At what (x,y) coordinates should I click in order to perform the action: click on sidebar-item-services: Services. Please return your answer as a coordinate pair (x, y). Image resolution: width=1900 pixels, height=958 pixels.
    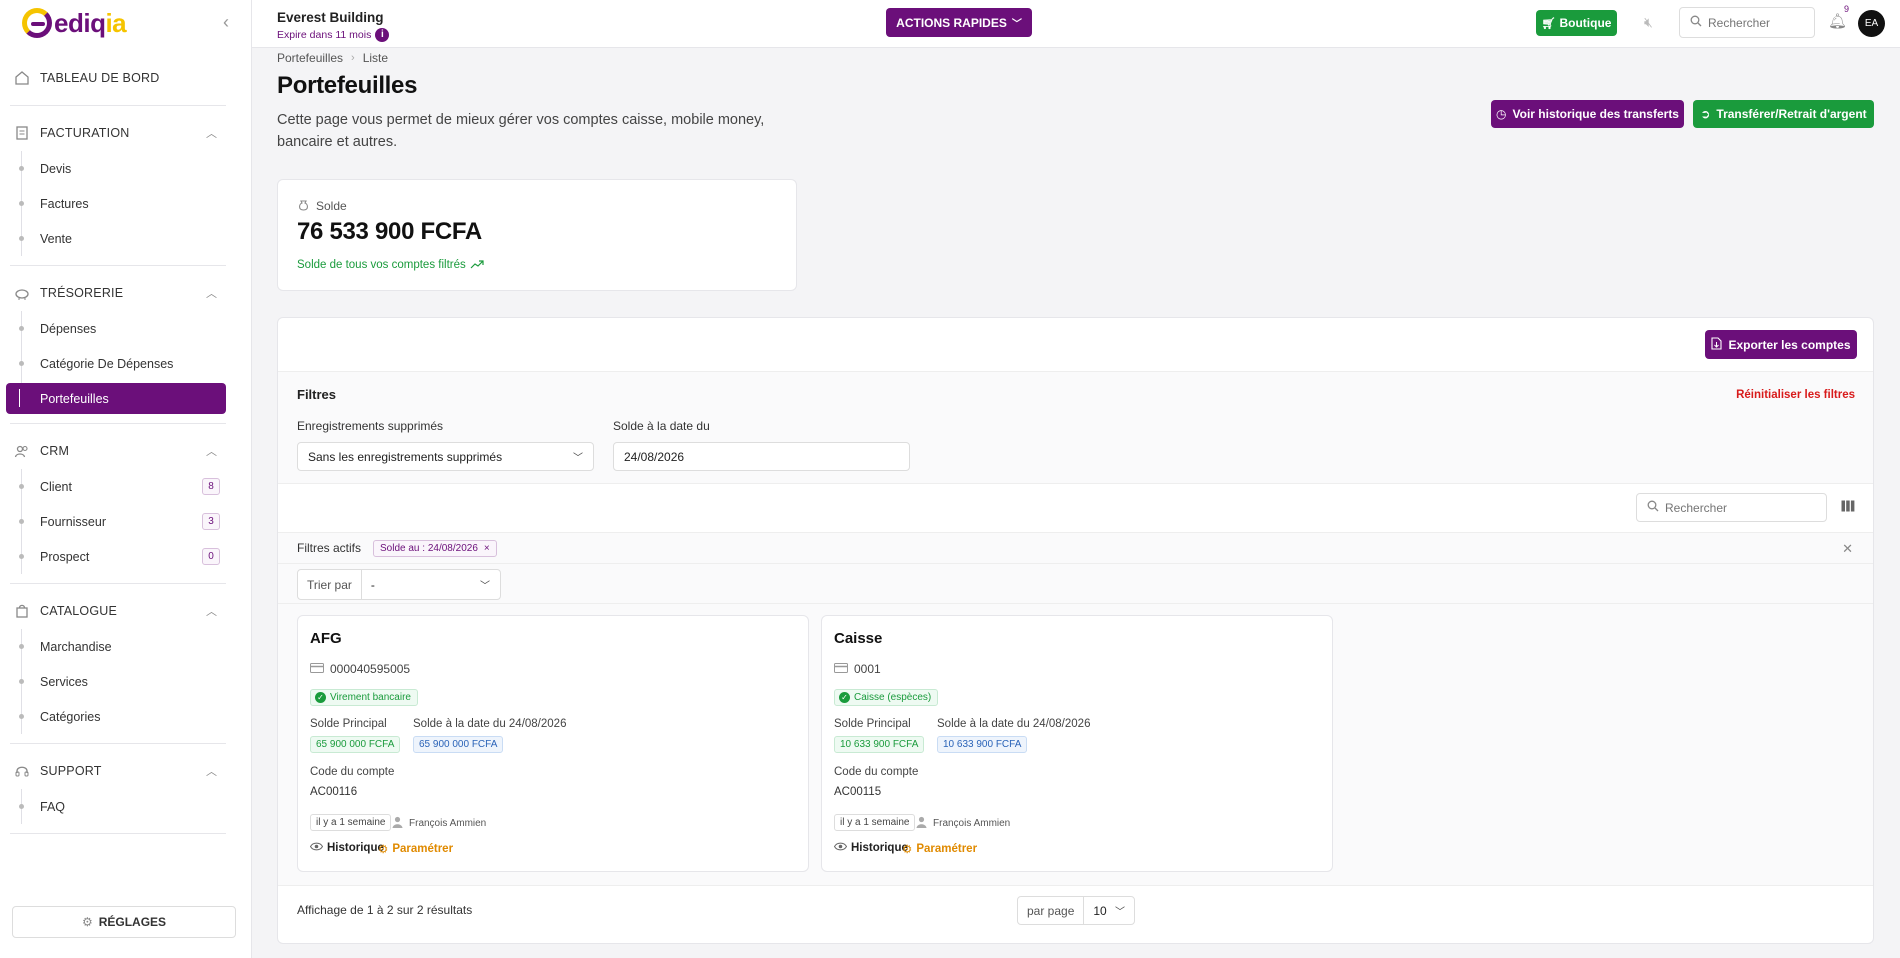
    Looking at the image, I should click on (126, 681).